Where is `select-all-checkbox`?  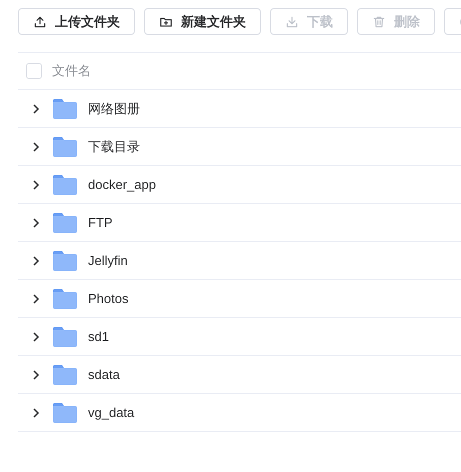
select-all-checkbox is located at coordinates (34, 71).